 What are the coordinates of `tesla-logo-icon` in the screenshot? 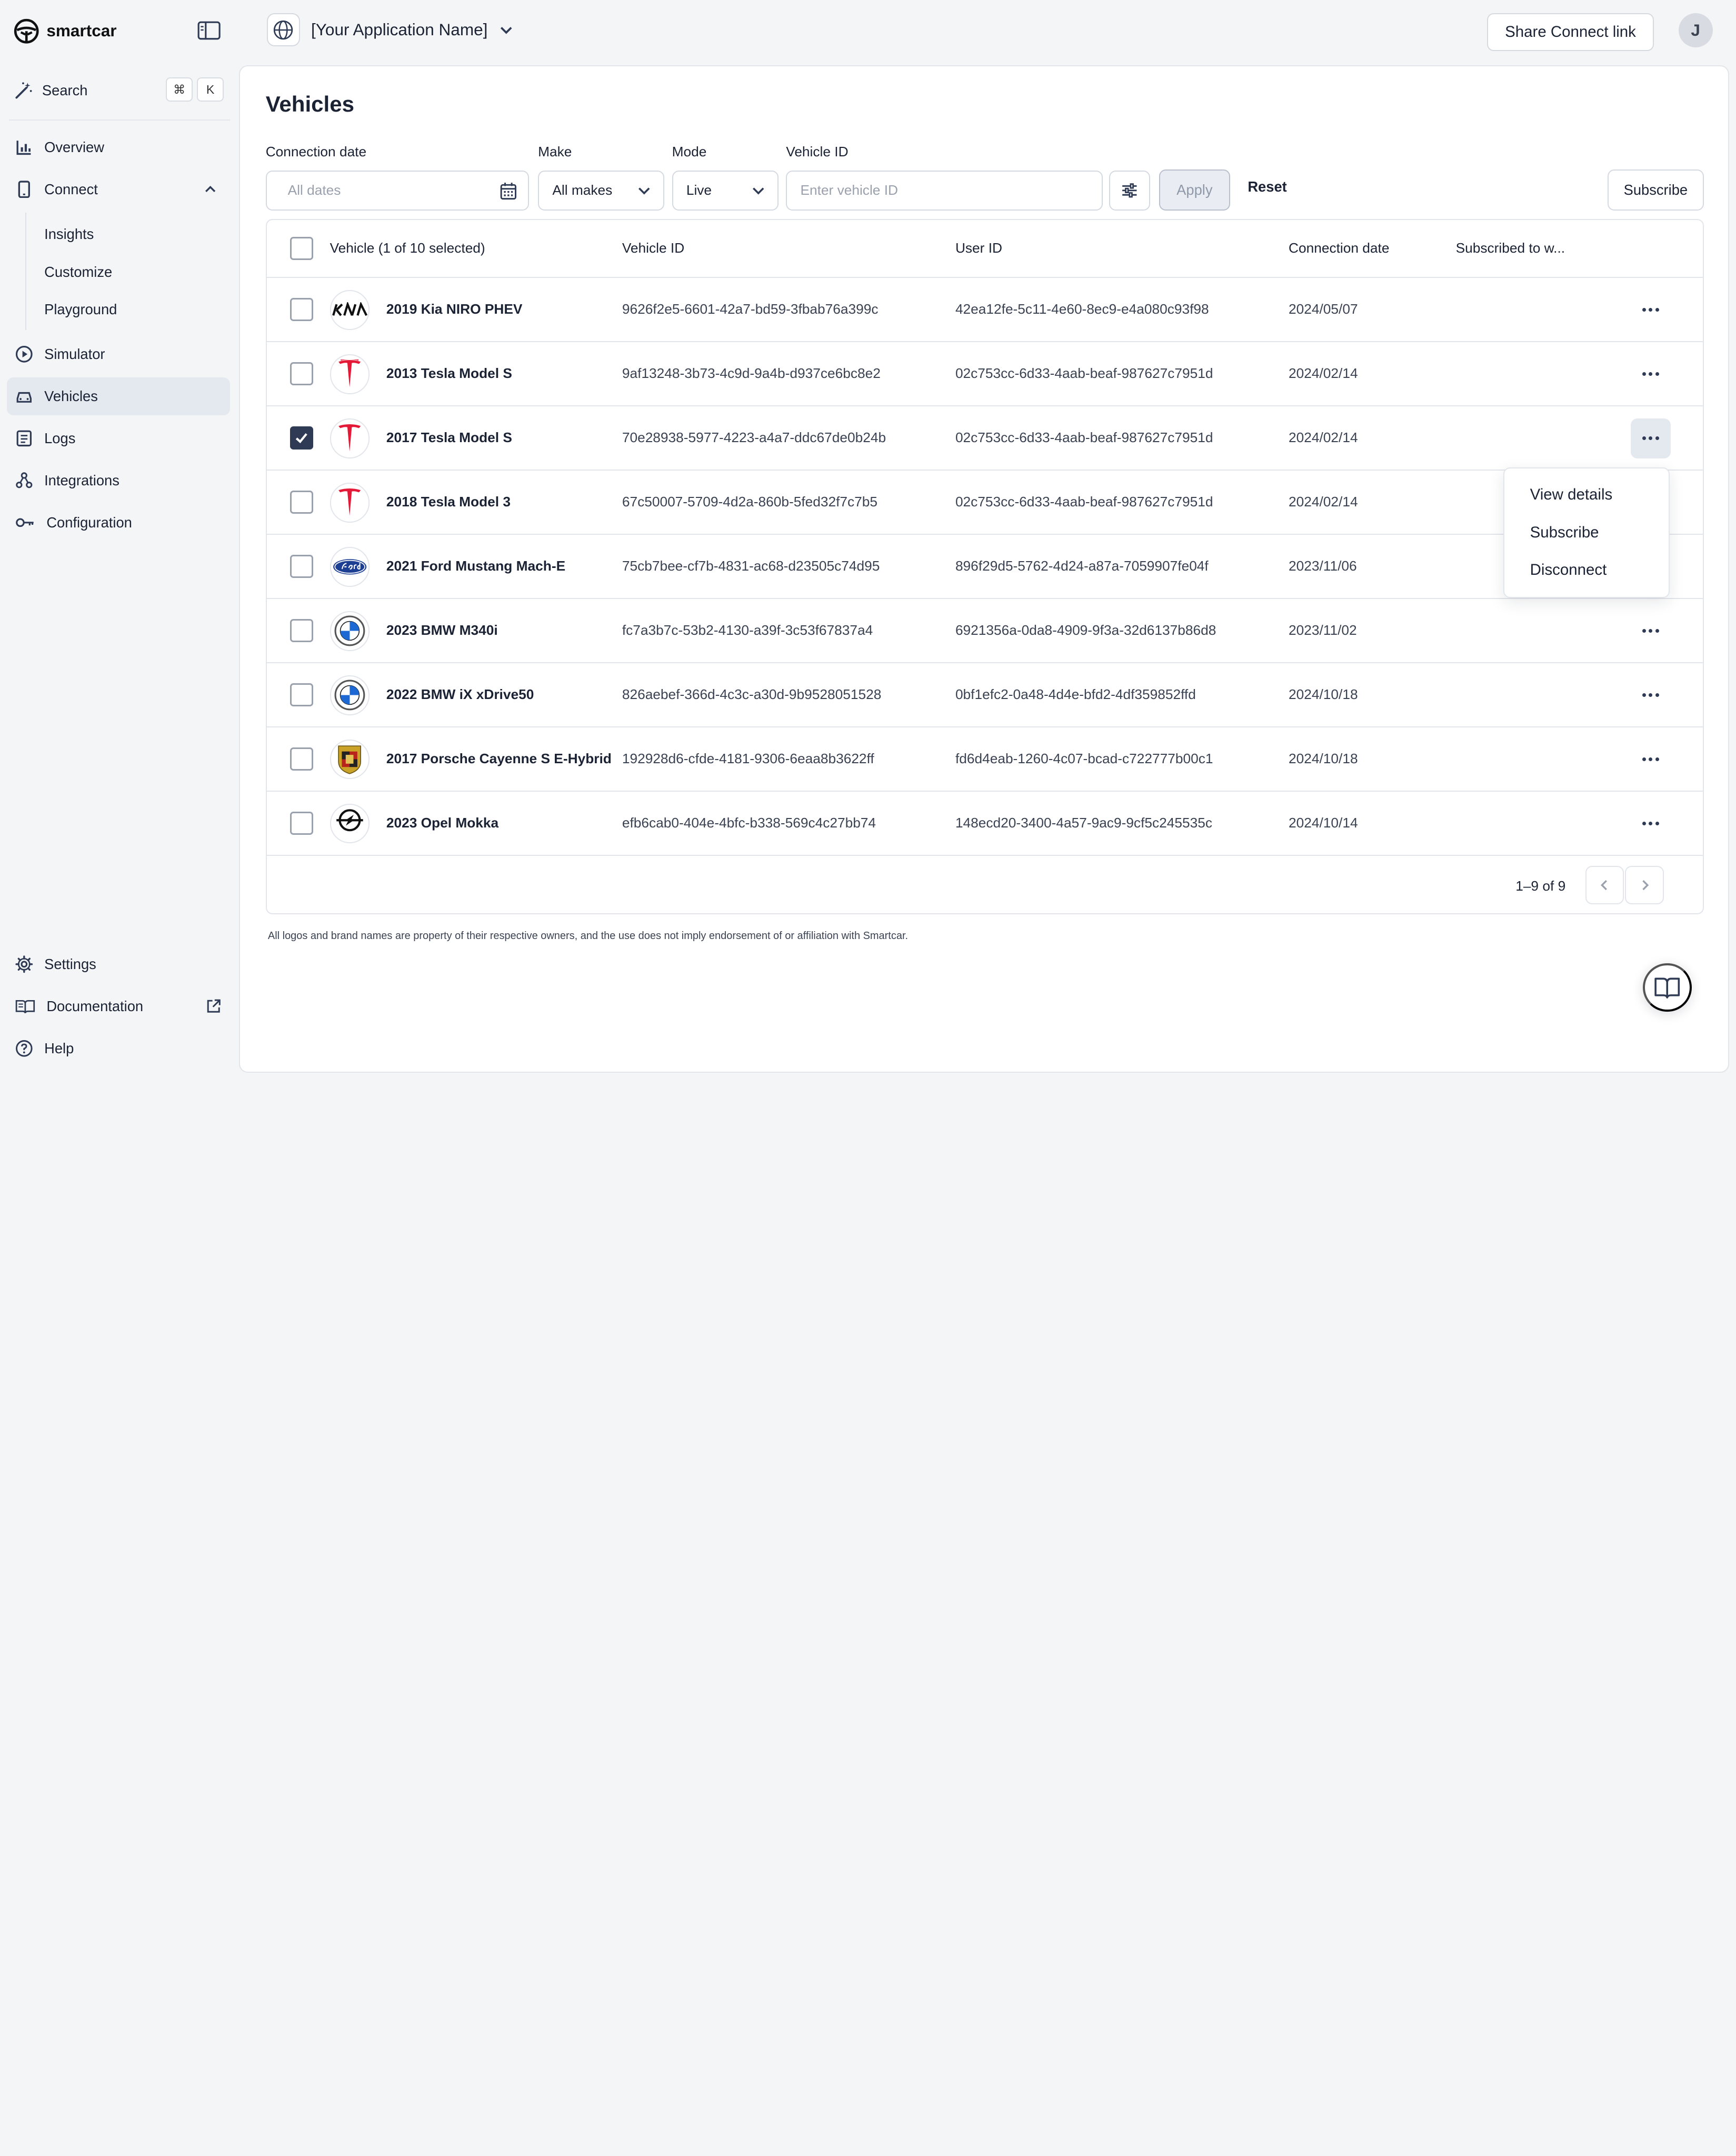 It's located at (350, 438).